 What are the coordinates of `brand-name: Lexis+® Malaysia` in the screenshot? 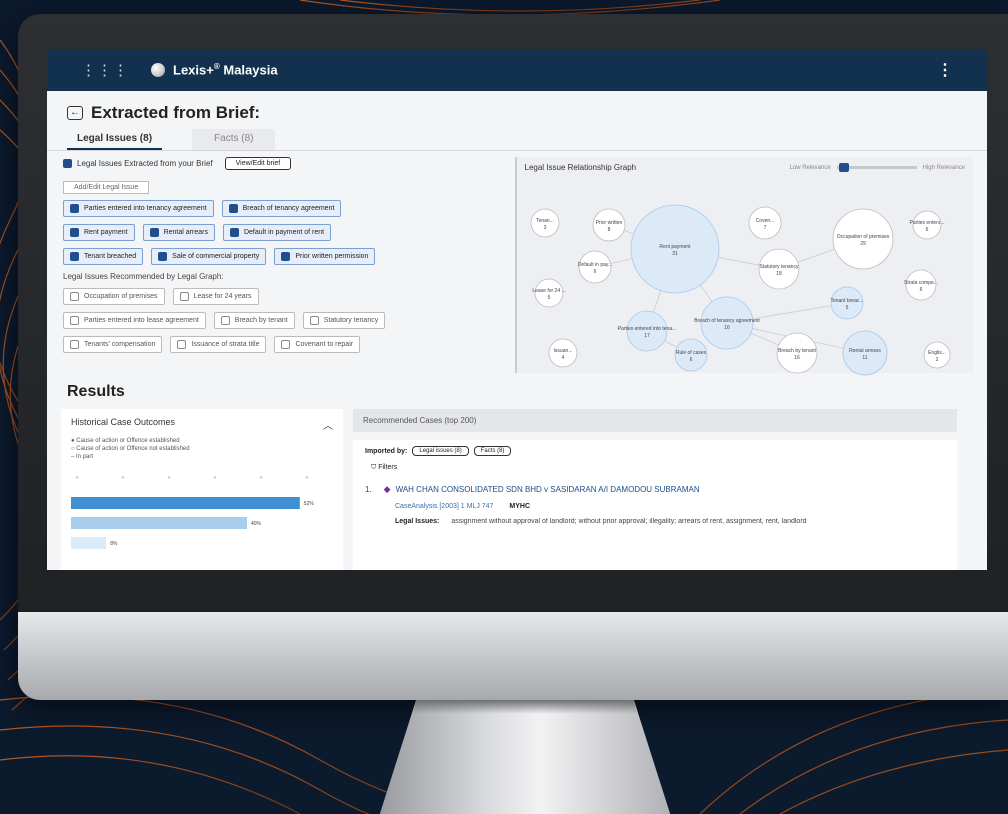 It's located at (225, 69).